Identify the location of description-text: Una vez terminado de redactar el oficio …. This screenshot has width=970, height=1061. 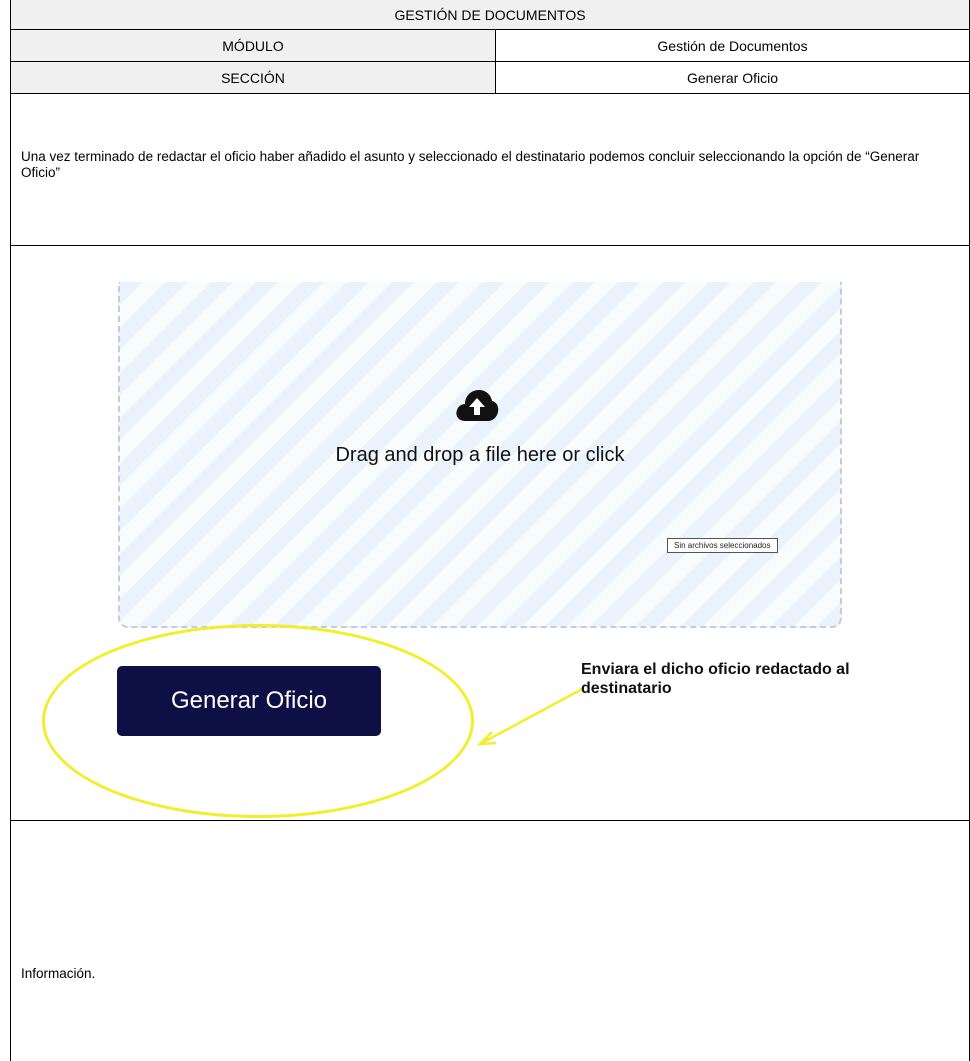
(470, 164).